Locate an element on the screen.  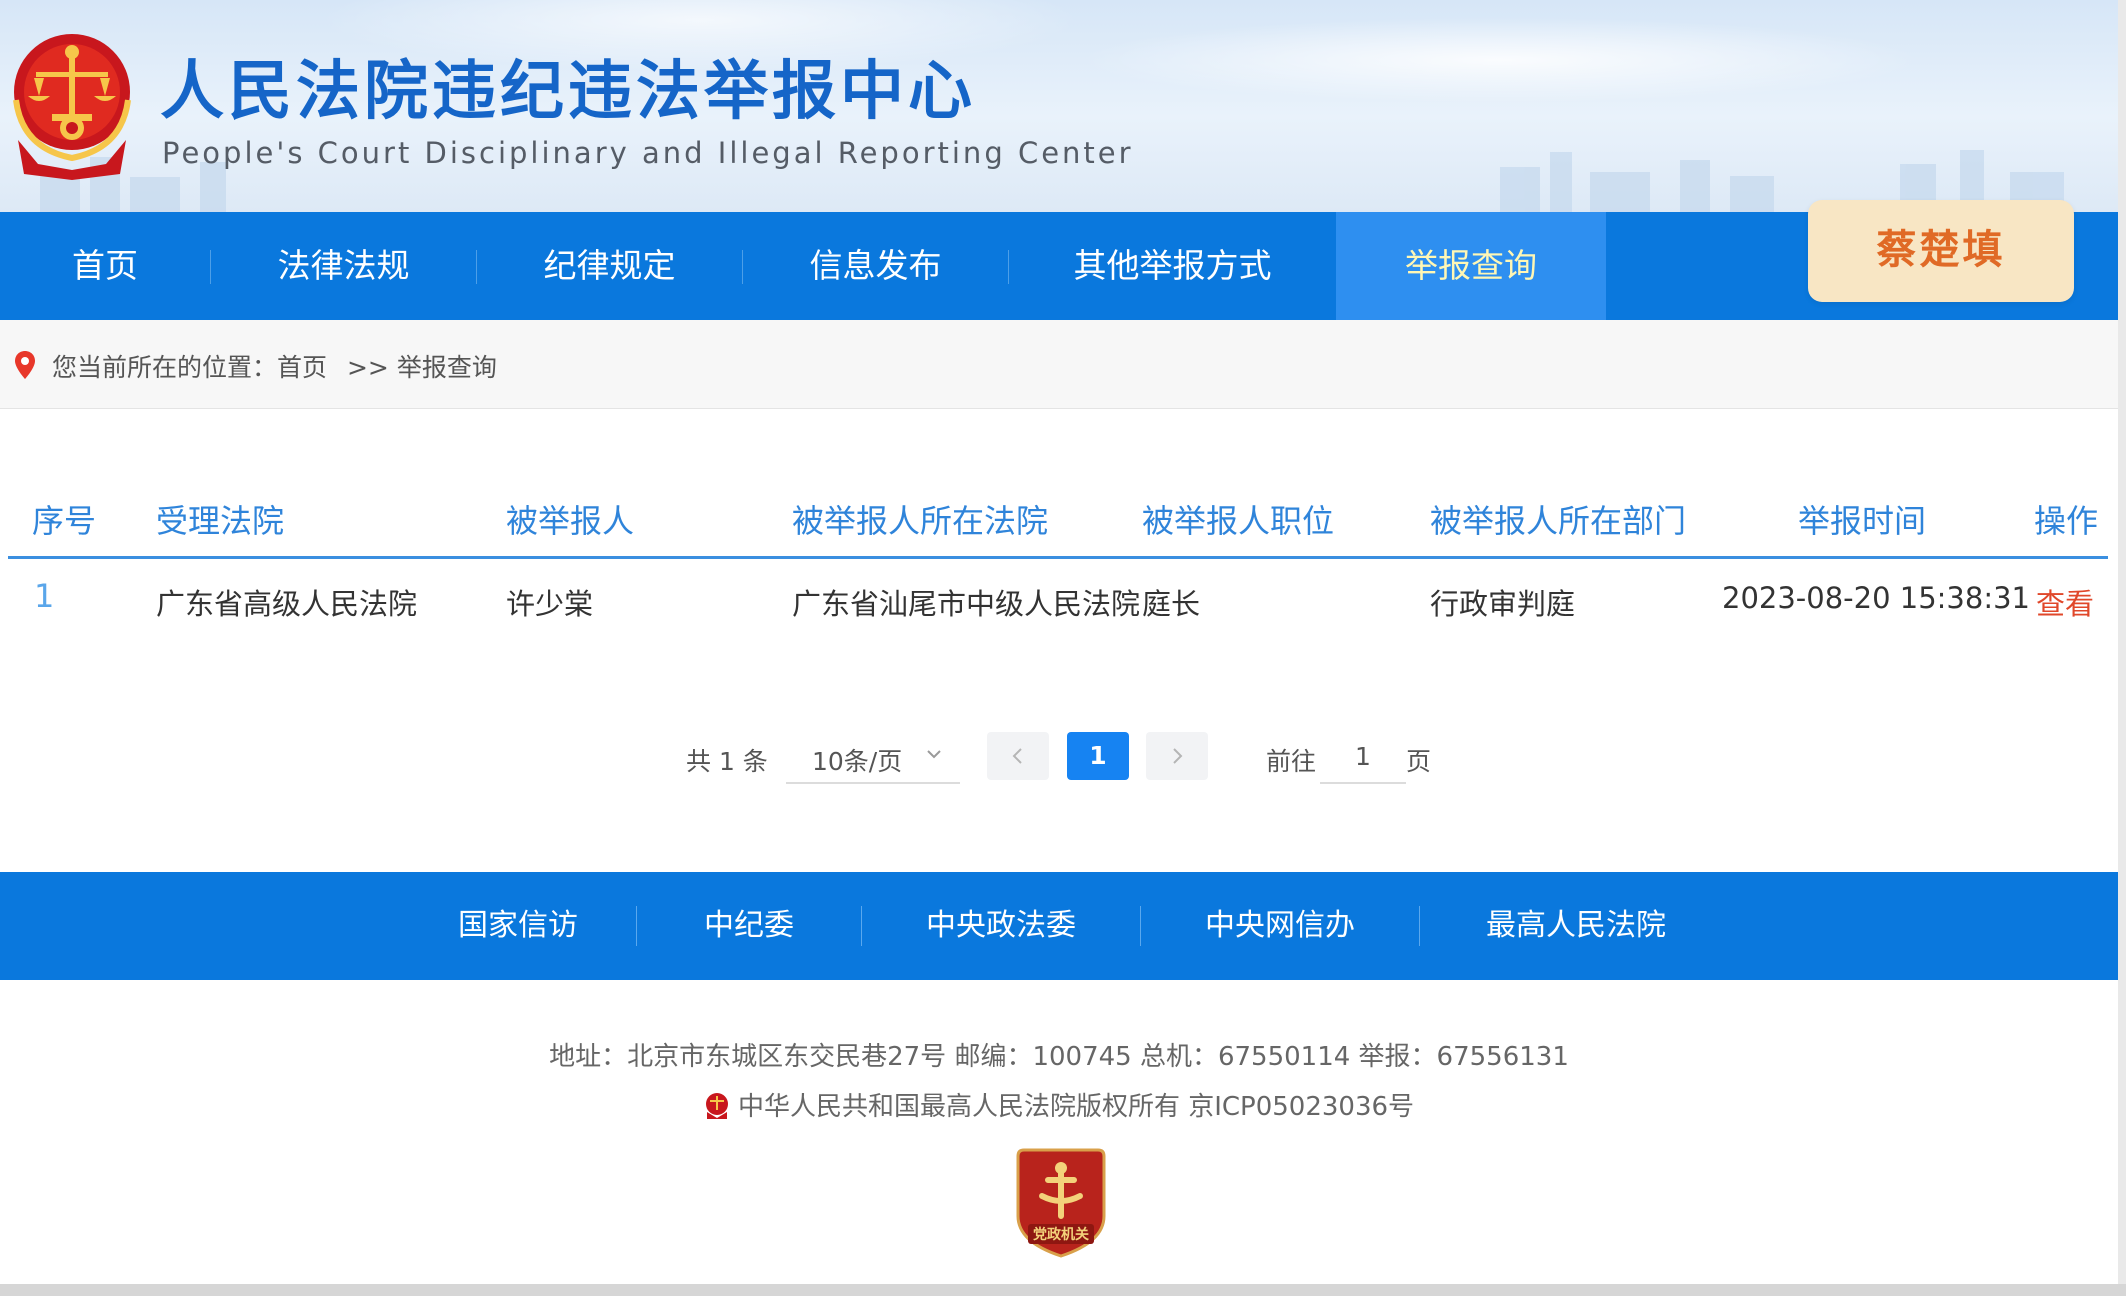
footer-link-state-petition: 国家信访 is located at coordinates (518, 926).